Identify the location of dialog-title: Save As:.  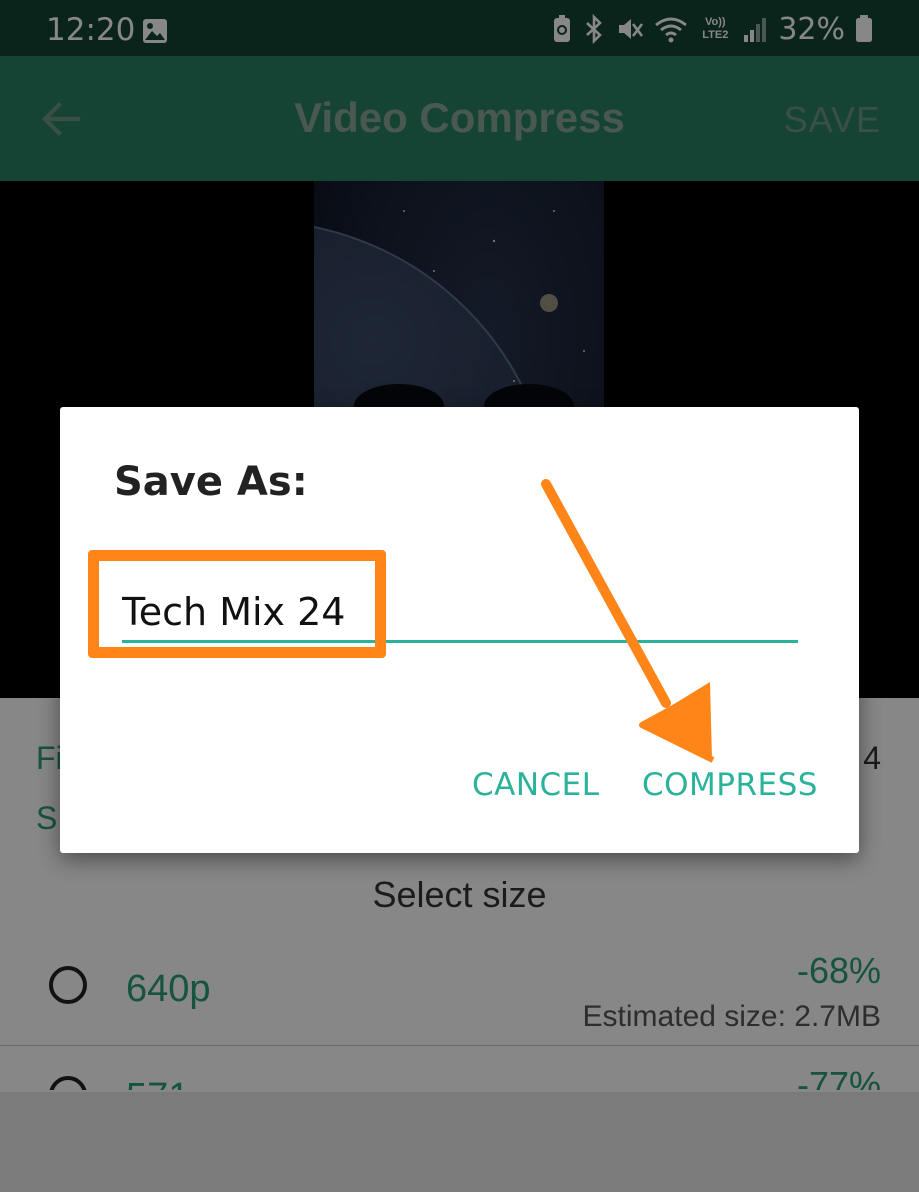
(211, 482).